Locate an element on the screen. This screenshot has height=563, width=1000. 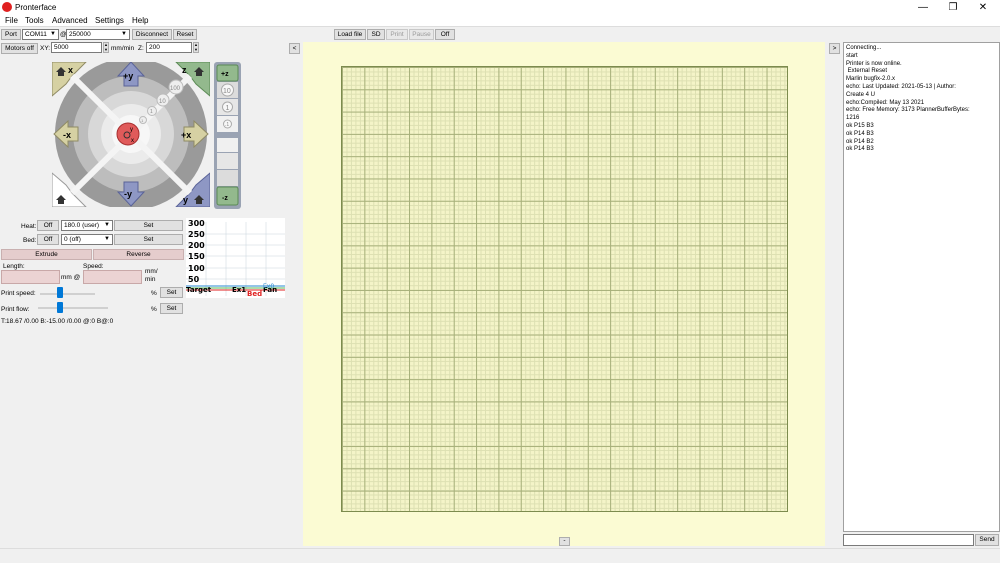
sd-button: SD is located at coordinates (376, 34).